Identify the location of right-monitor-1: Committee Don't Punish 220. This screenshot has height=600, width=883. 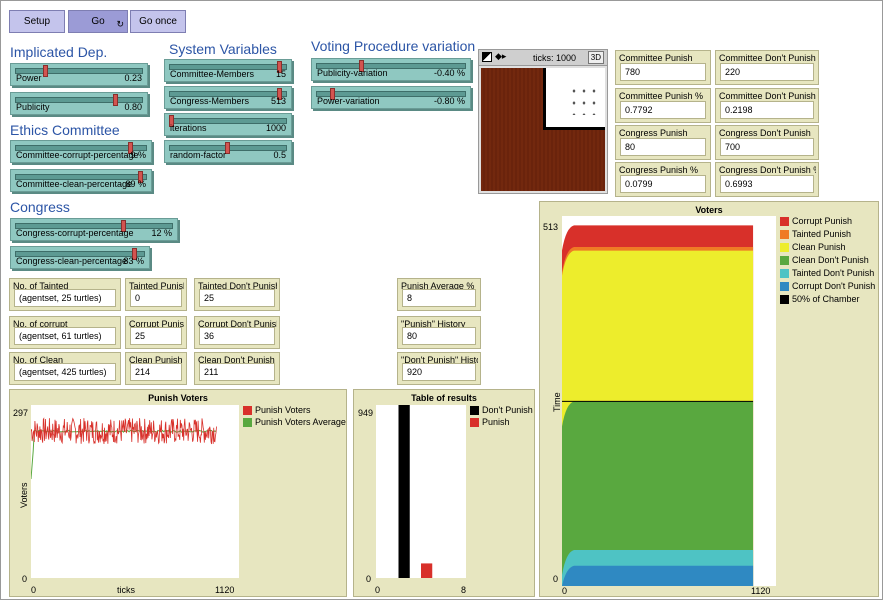
(767, 67).